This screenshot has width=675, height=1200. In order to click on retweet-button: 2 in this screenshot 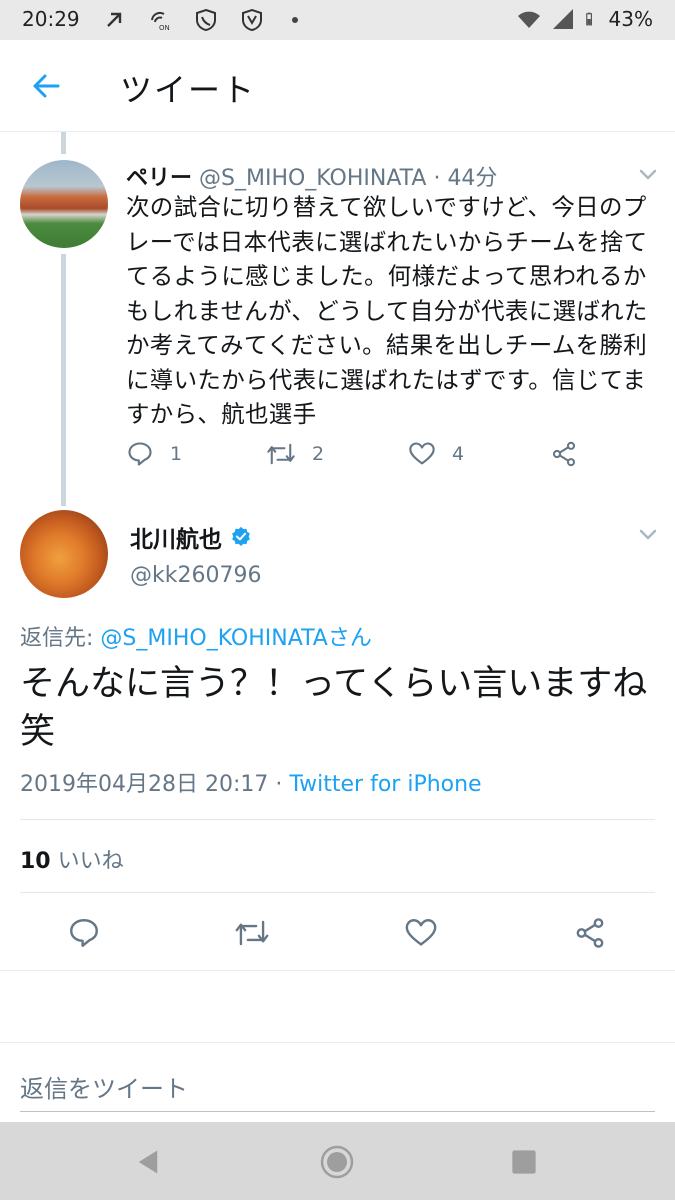, I will do `click(295, 454)`.